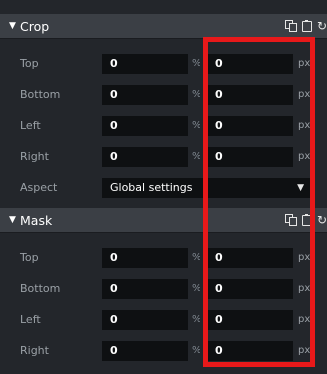 The image size is (327, 374). I want to click on crop-right-px-unit: px, so click(304, 156).